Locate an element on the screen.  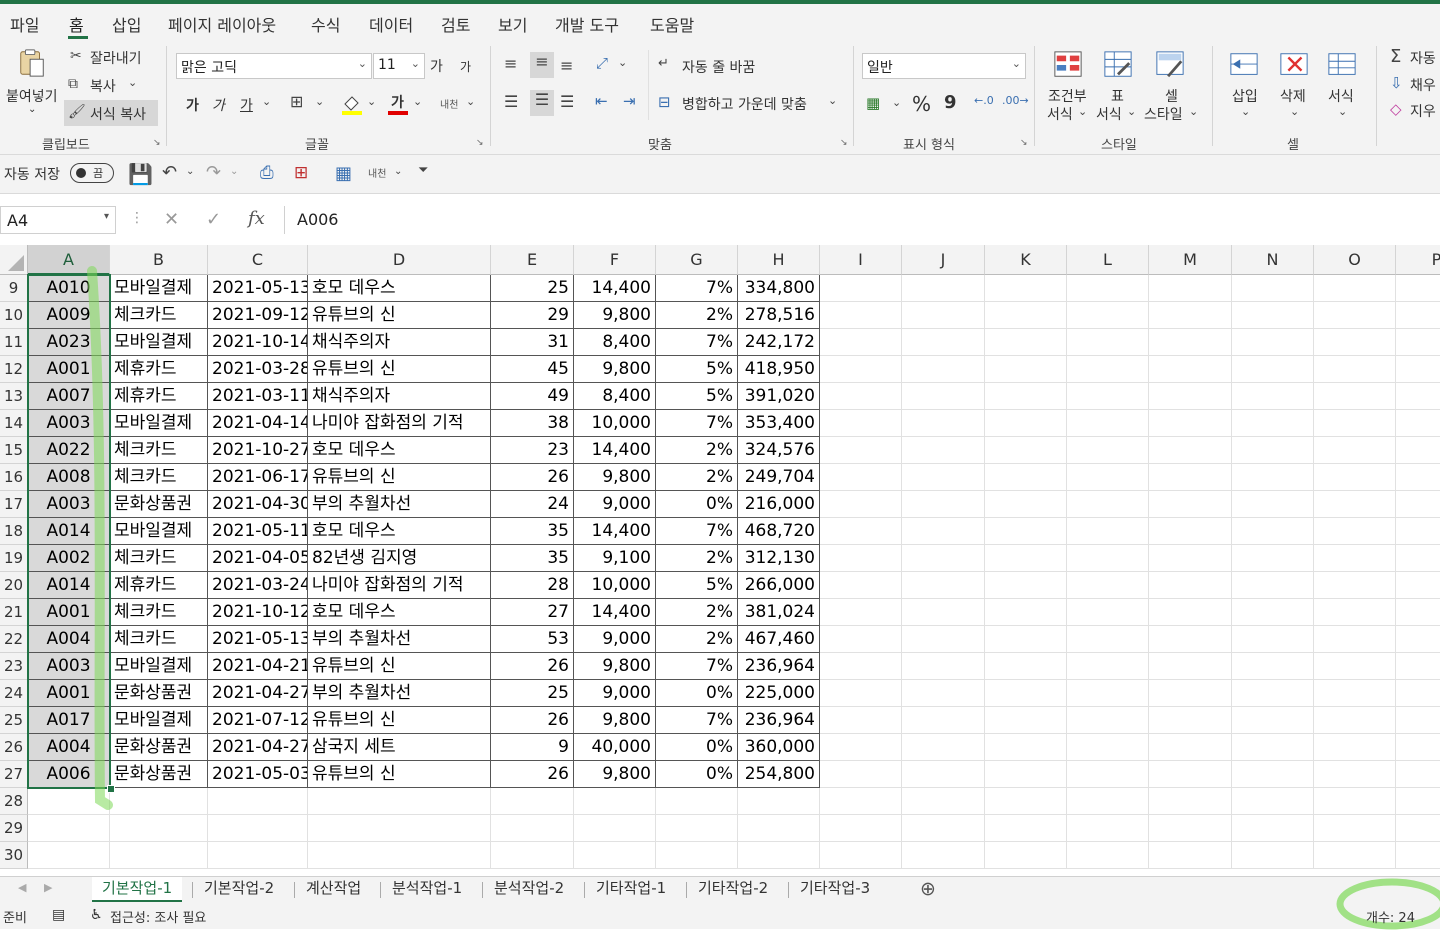
cell-h: 467,460 is located at coordinates (779, 639).